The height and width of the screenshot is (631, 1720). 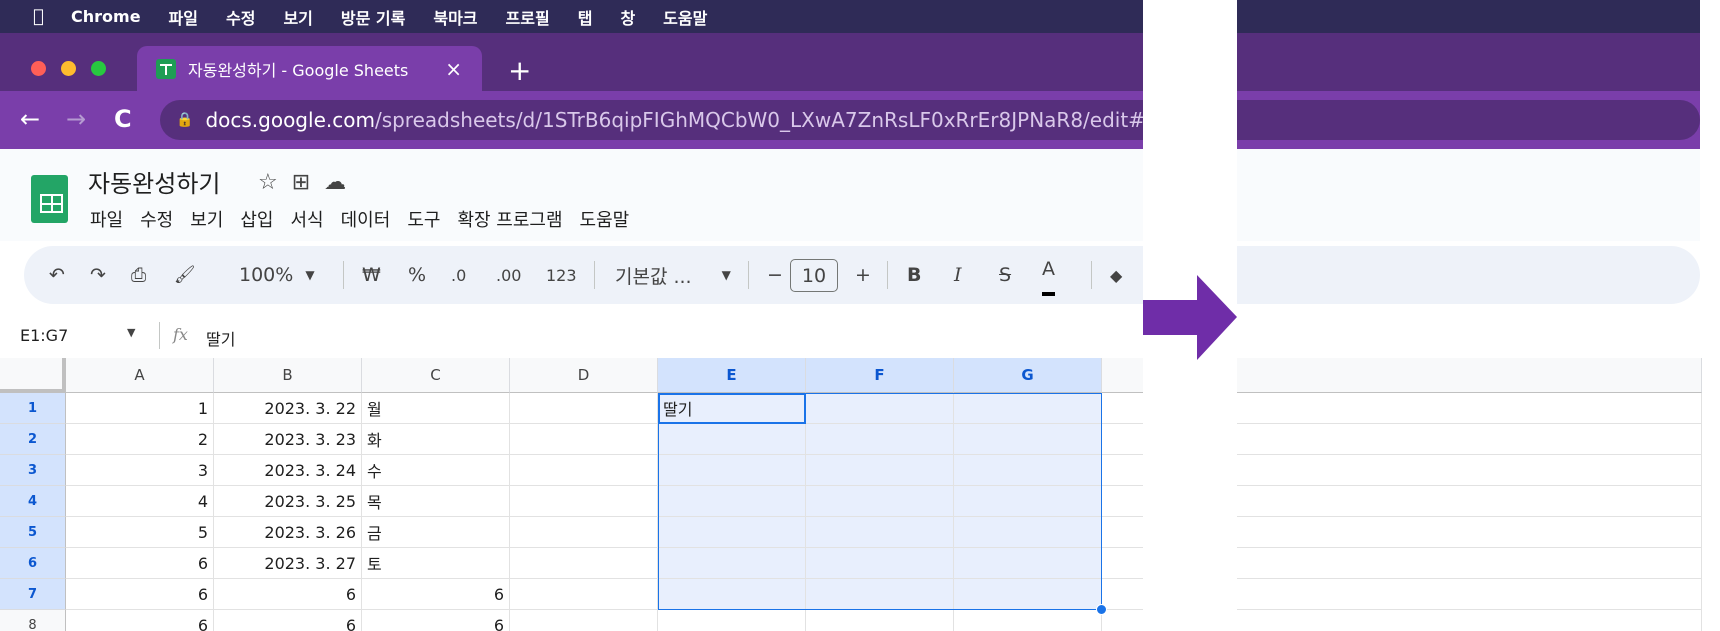 What do you see at coordinates (288, 594) in the screenshot?
I see `cell-b7: 6` at bounding box center [288, 594].